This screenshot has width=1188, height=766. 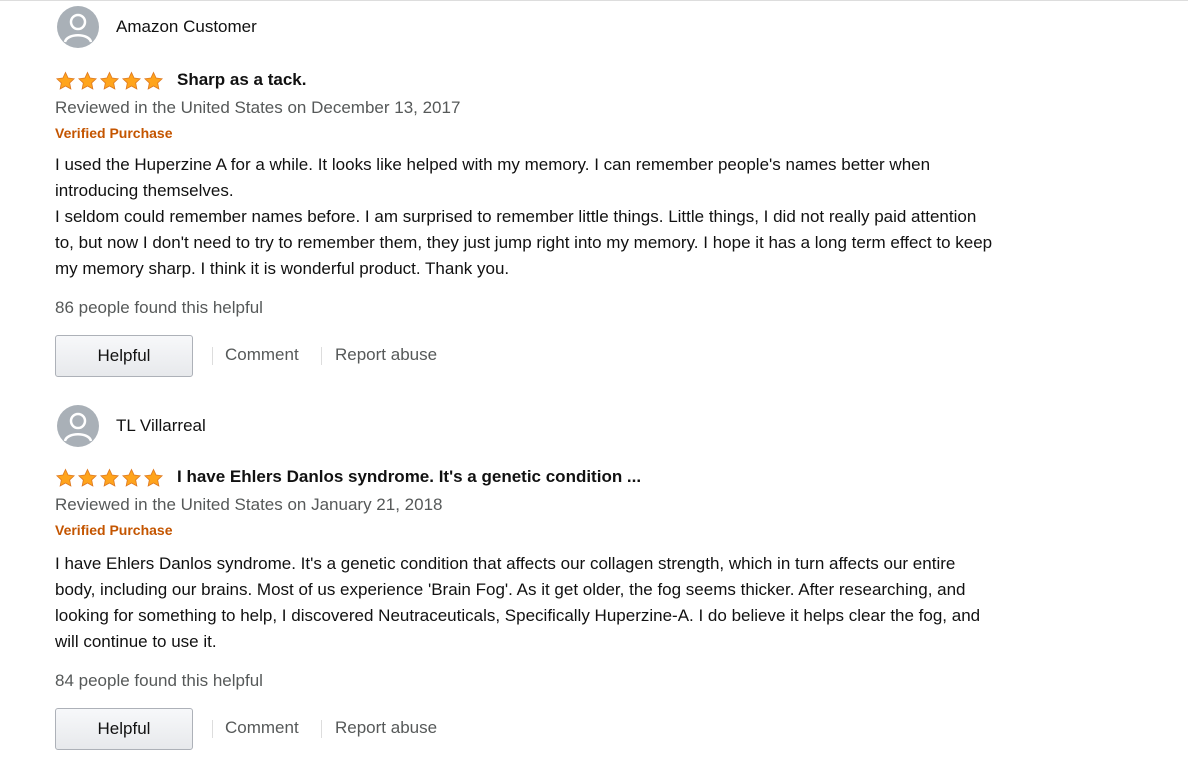 I want to click on helpful-count: 86 people found this helpful, so click(x=159, y=307).